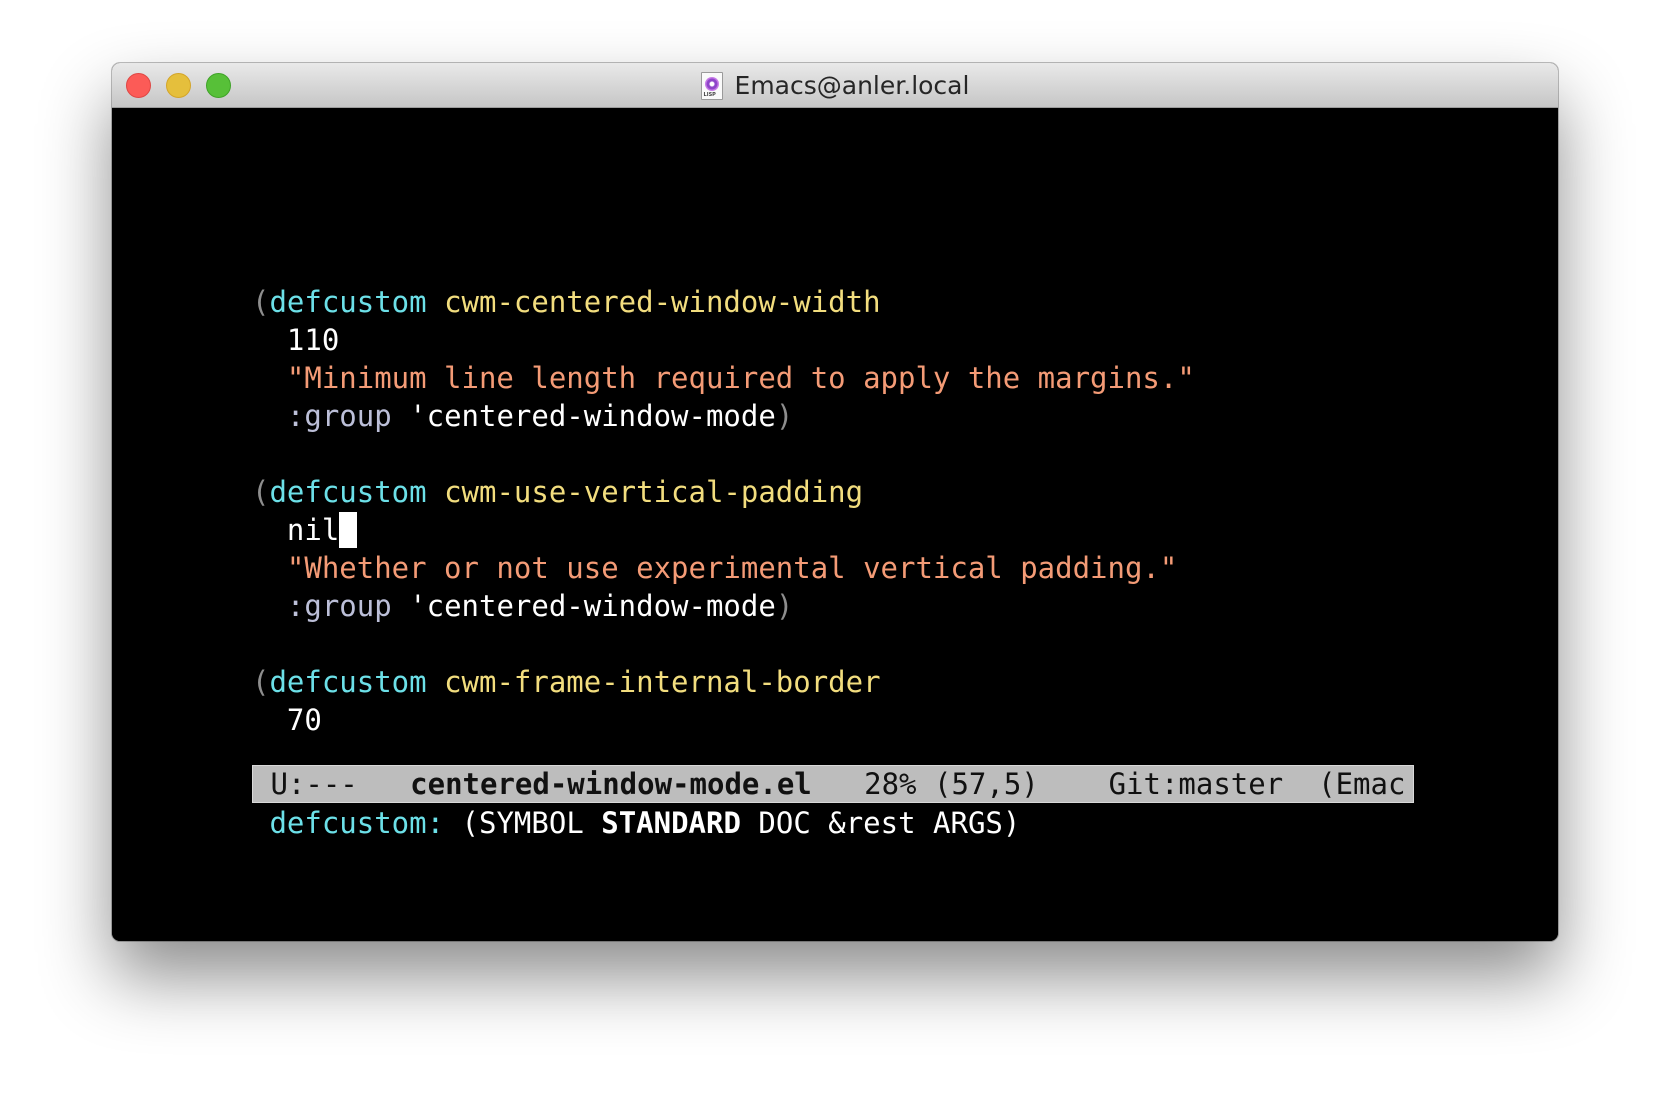 This screenshot has height=1098, width=1664. I want to click on eldoc-arg-args: ARGS, so click(968, 823).